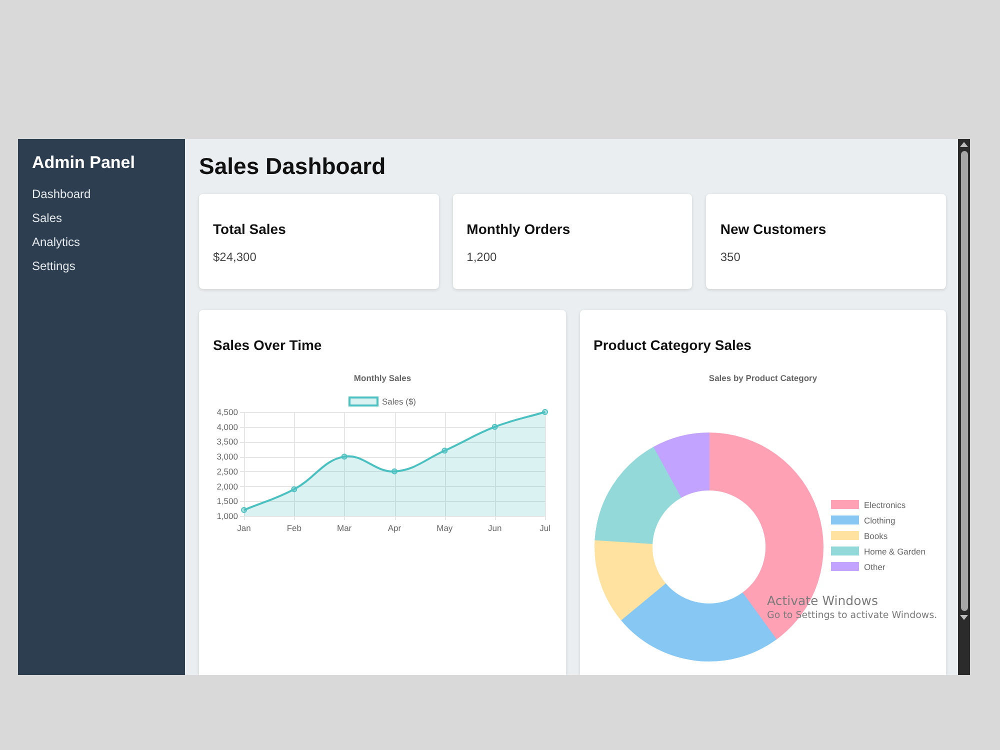  Describe the element at coordinates (876, 536) in the screenshot. I see `legend-label: Books` at that location.